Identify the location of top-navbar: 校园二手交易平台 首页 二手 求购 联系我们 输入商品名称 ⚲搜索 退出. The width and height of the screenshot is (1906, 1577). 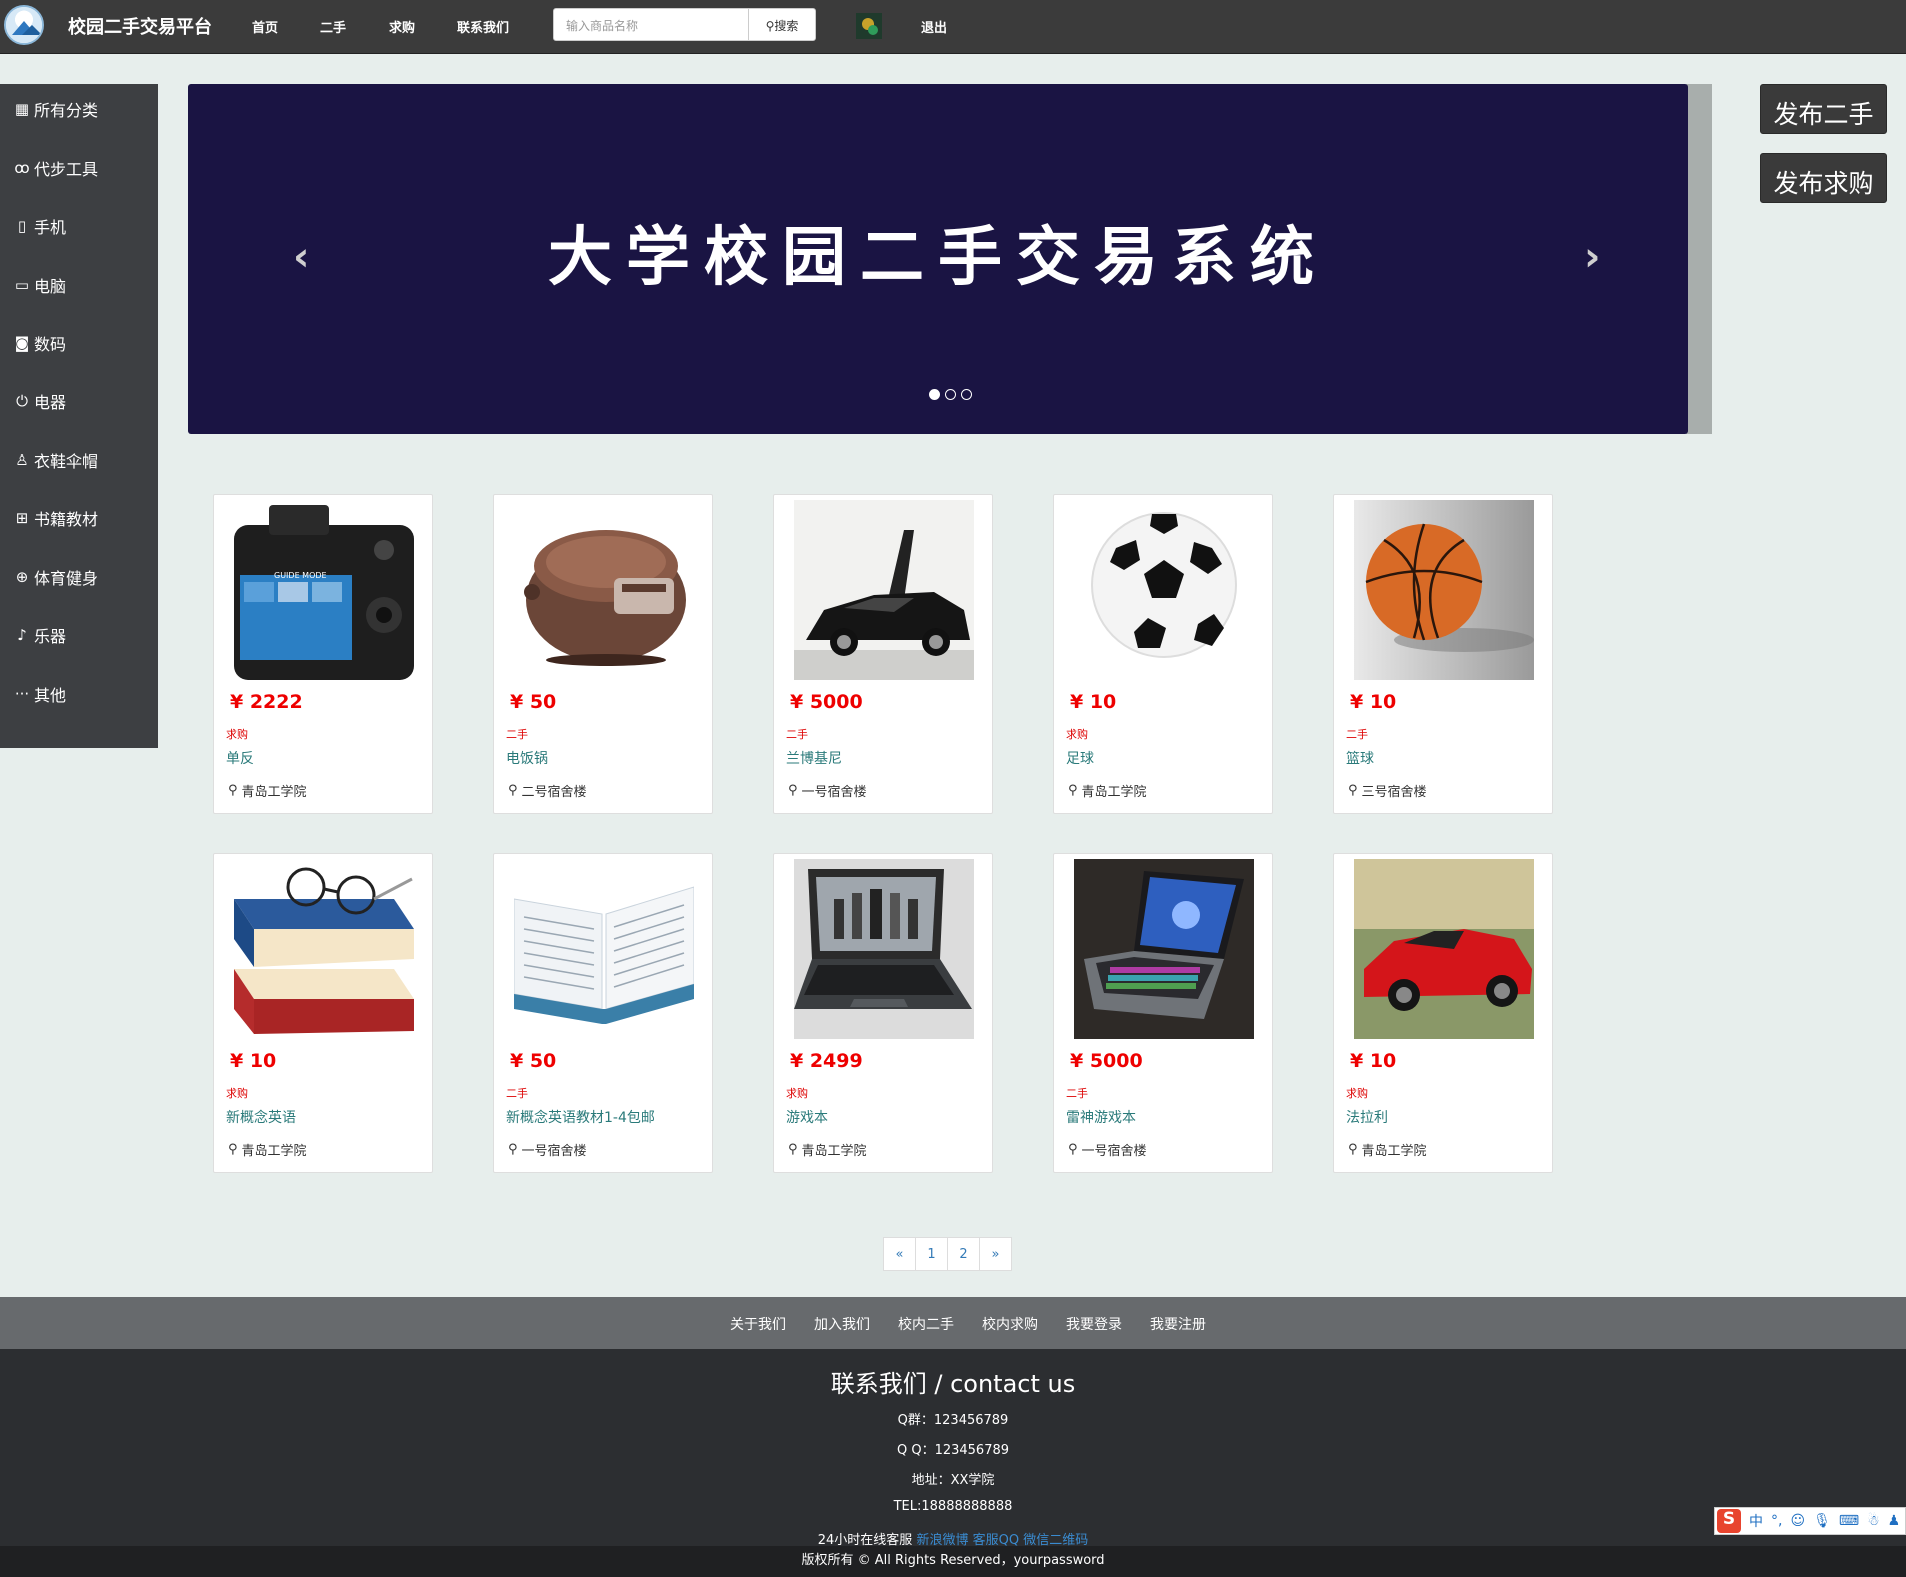
(953, 27).